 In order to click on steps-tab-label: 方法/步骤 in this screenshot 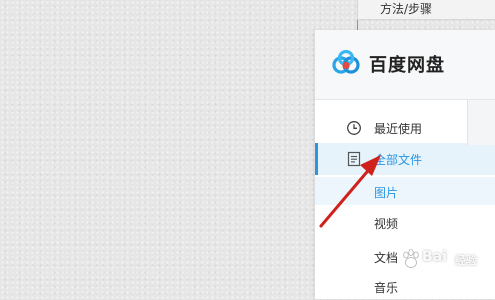, I will do `click(406, 9)`.